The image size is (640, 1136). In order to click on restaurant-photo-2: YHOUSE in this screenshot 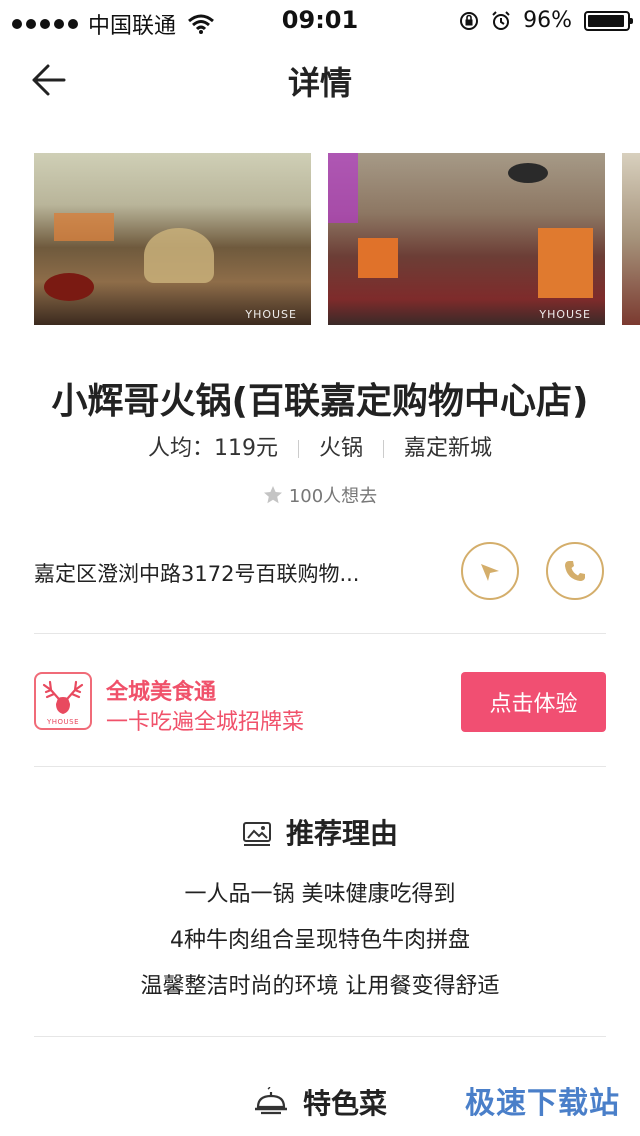, I will do `click(466, 239)`.